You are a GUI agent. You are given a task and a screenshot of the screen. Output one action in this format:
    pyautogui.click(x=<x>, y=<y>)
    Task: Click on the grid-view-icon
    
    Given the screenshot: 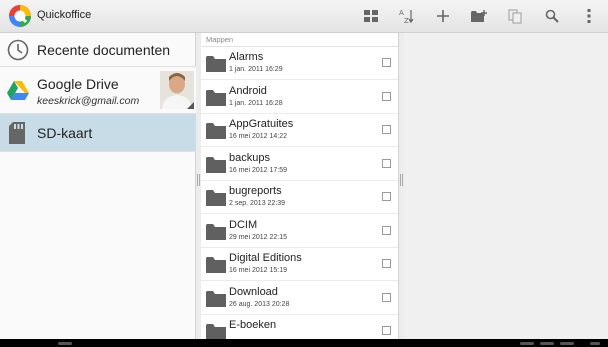 What is the action you would take?
    pyautogui.click(x=371, y=16)
    